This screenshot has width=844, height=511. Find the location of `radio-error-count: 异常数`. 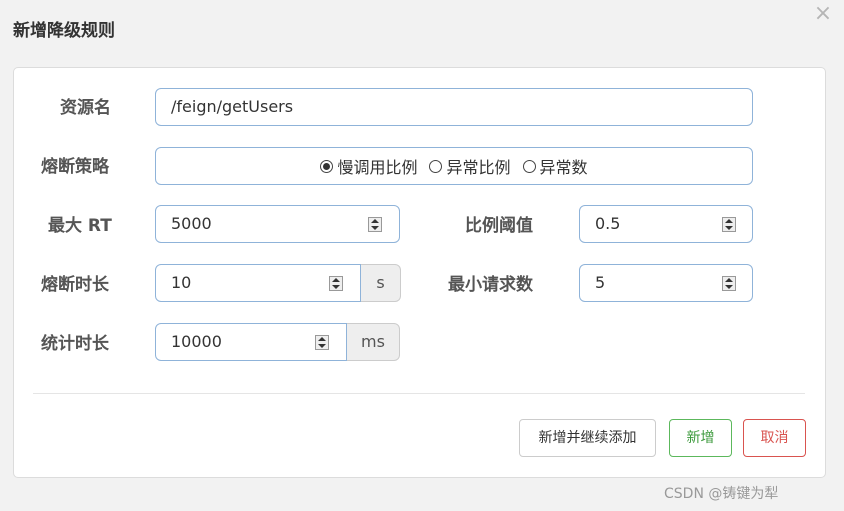

radio-error-count: 异常数 is located at coordinates (555, 166).